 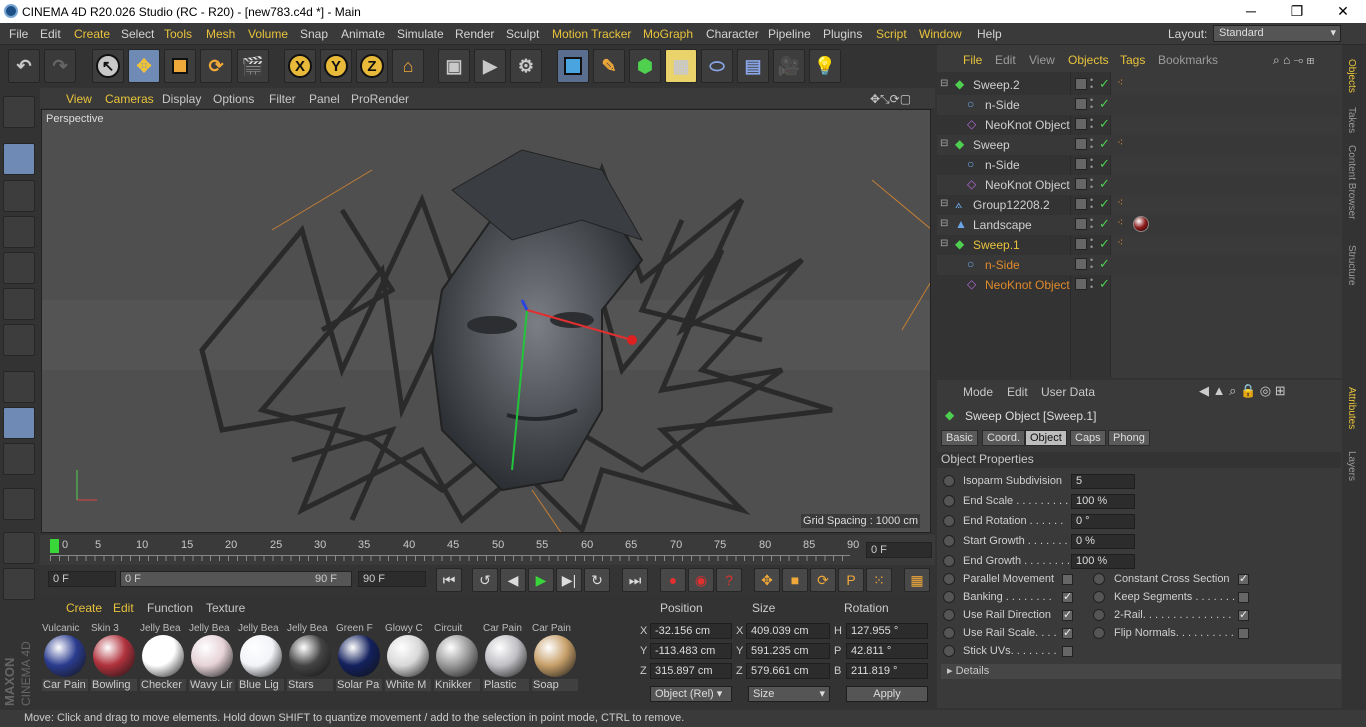 I want to click on tab-basic: Basic, so click(x=959, y=438).